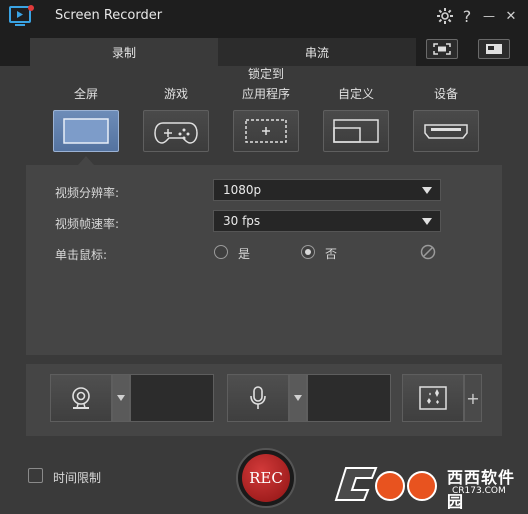 This screenshot has width=528, height=514. What do you see at coordinates (35, 475) in the screenshot?
I see `time-limit-checkbox` at bounding box center [35, 475].